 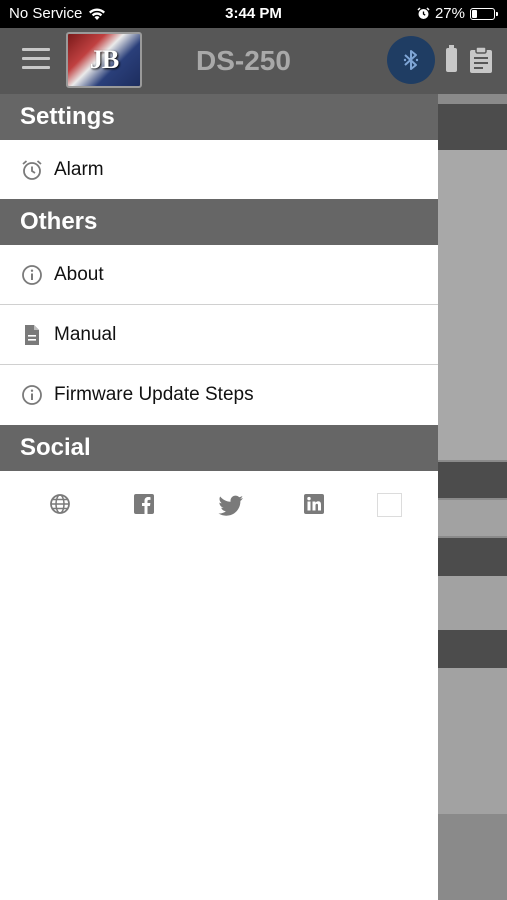 I want to click on section-header-settings: Settings, so click(x=219, y=117).